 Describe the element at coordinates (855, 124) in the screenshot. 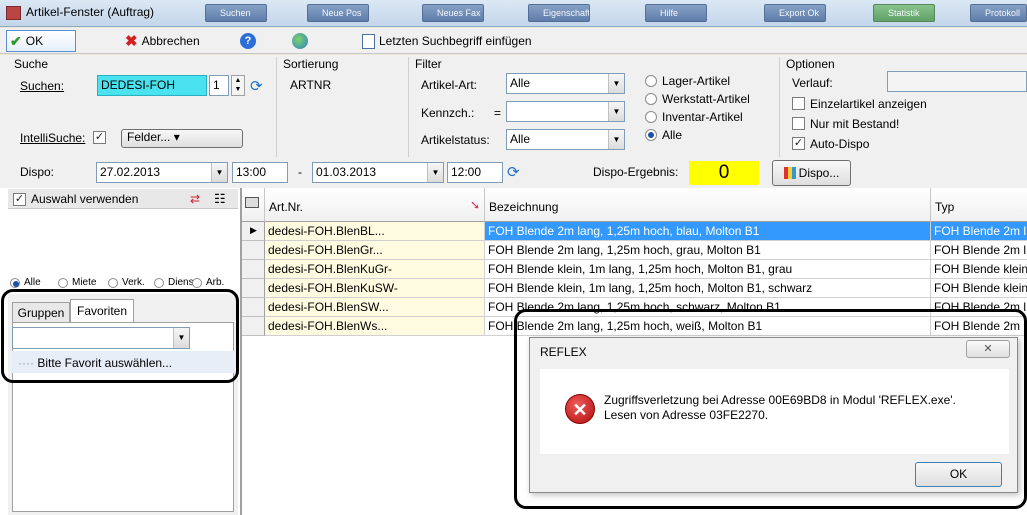

I see `bestand-label: Nur mit Bestand!` at that location.